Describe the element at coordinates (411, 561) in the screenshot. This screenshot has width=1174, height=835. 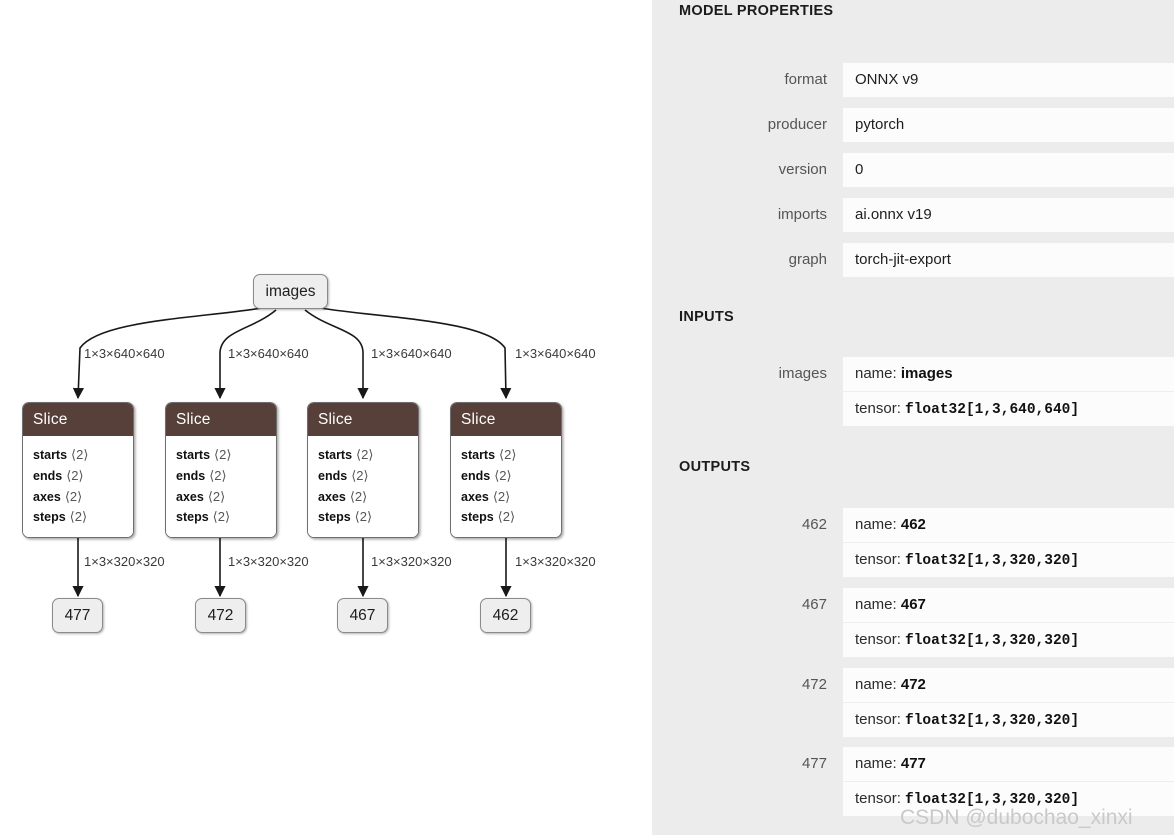
I see `edge-label-bottom-3: 1×3×320×320` at that location.